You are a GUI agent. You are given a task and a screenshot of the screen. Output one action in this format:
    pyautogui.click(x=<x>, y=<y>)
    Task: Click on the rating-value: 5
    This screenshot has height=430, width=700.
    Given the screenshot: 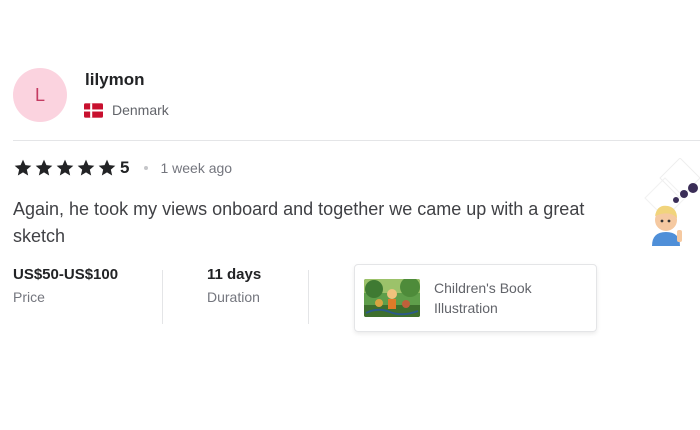 What is the action you would take?
    pyautogui.click(x=125, y=167)
    